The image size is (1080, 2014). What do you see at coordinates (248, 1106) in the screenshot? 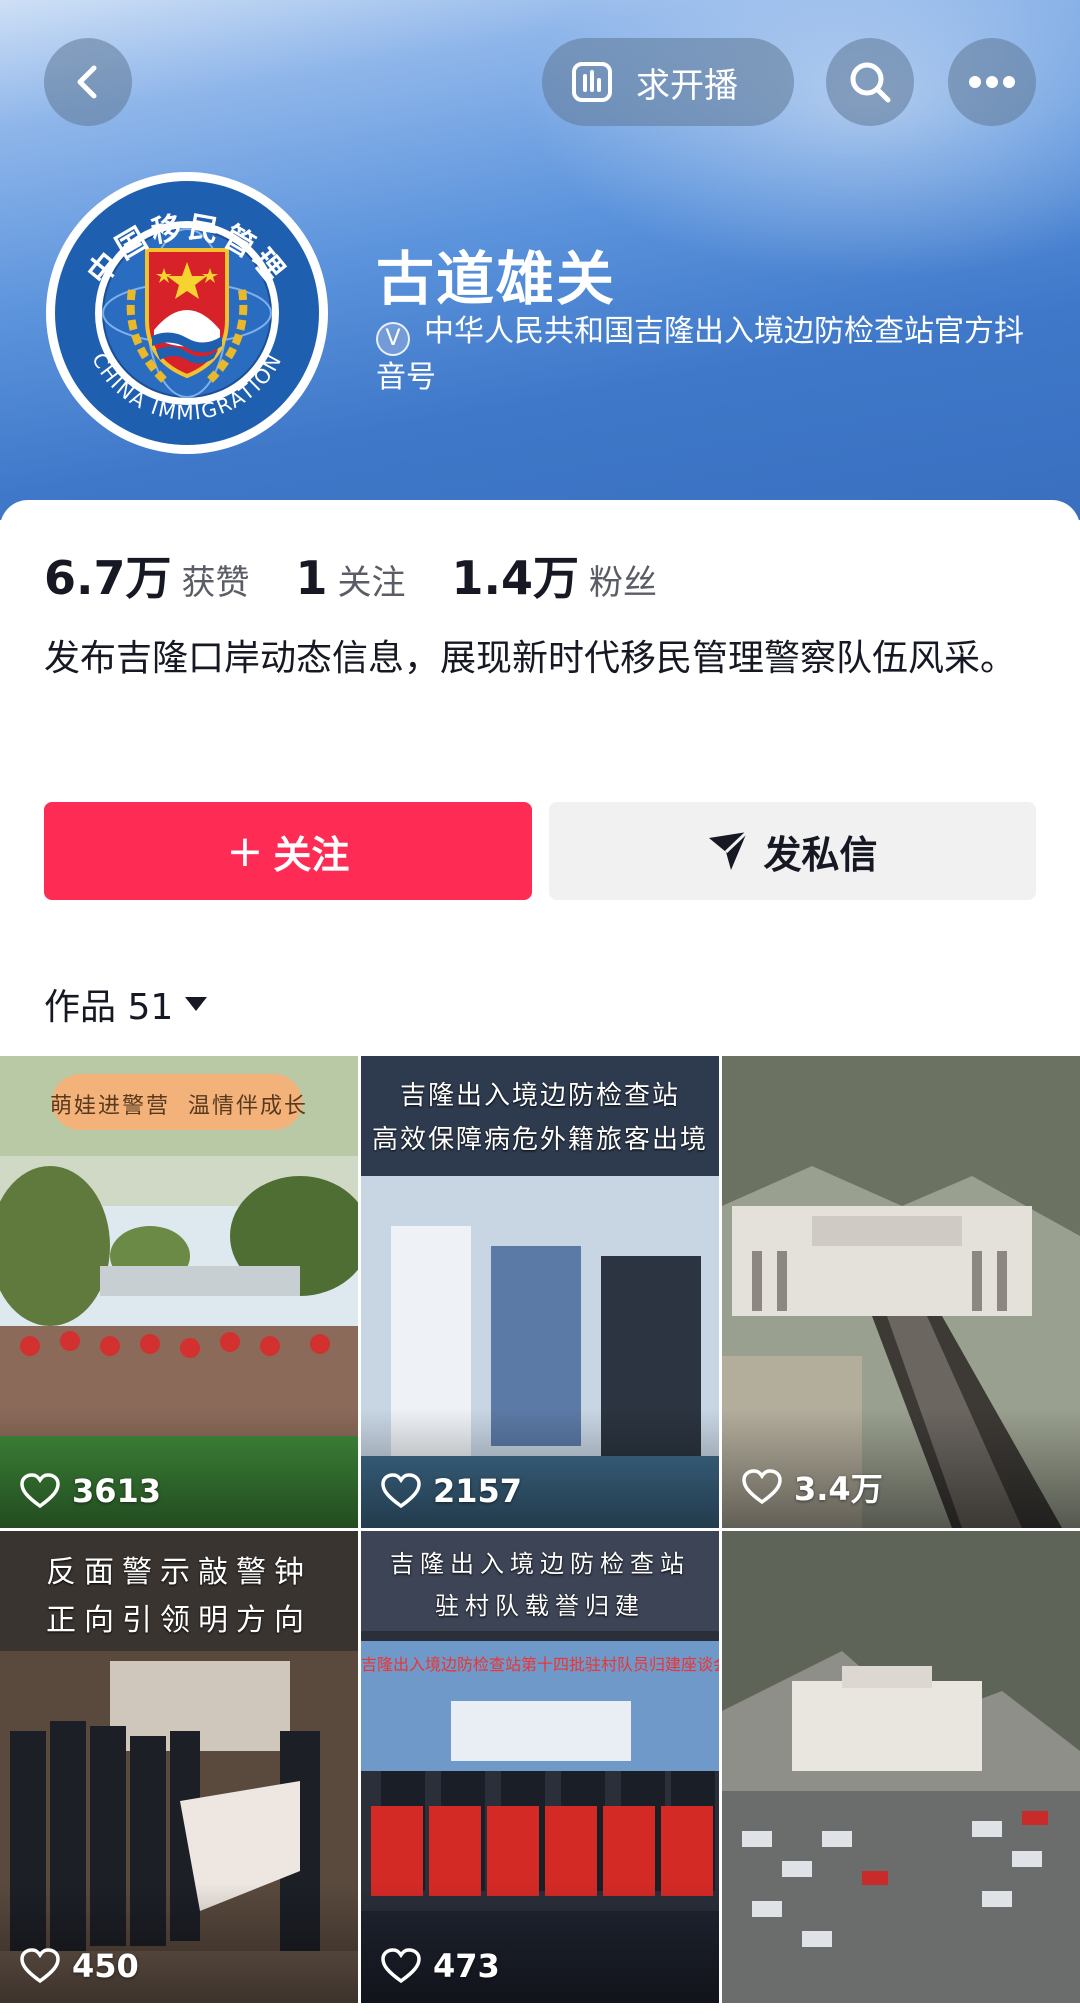
I see `caption-line: 温情伴成长` at bounding box center [248, 1106].